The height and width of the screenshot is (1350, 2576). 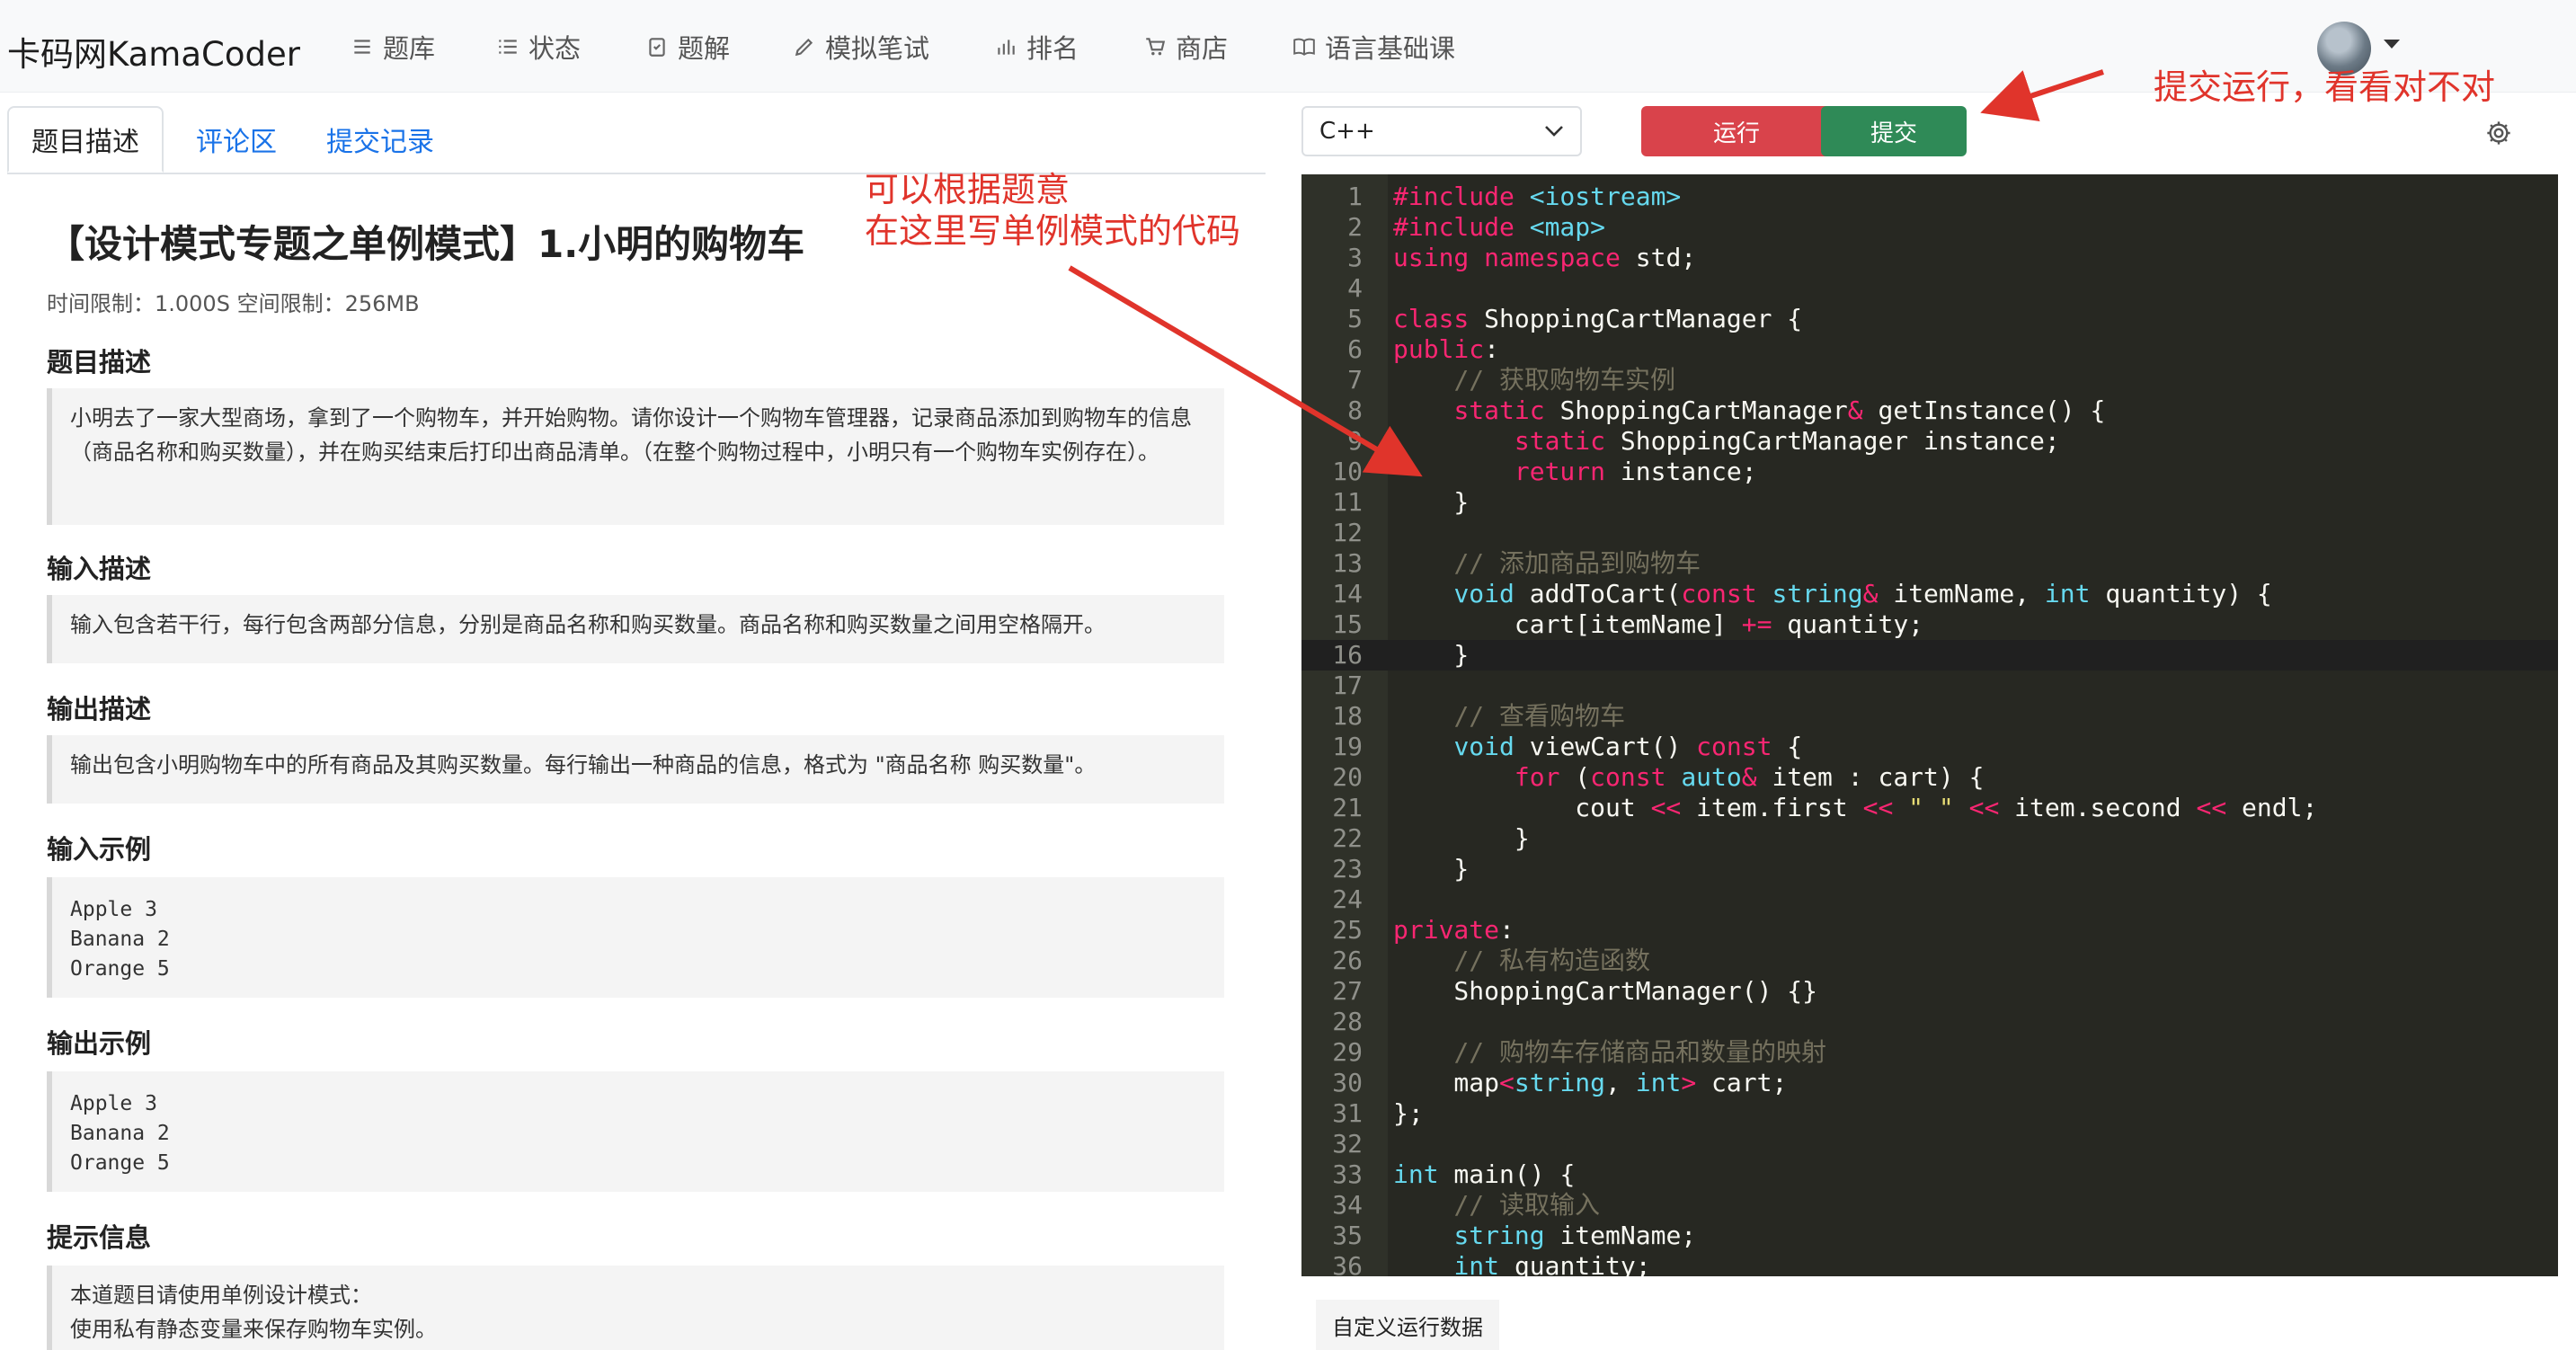 What do you see at coordinates (1373, 47) in the screenshot?
I see `nav-item-language-course: 语言基础课` at bounding box center [1373, 47].